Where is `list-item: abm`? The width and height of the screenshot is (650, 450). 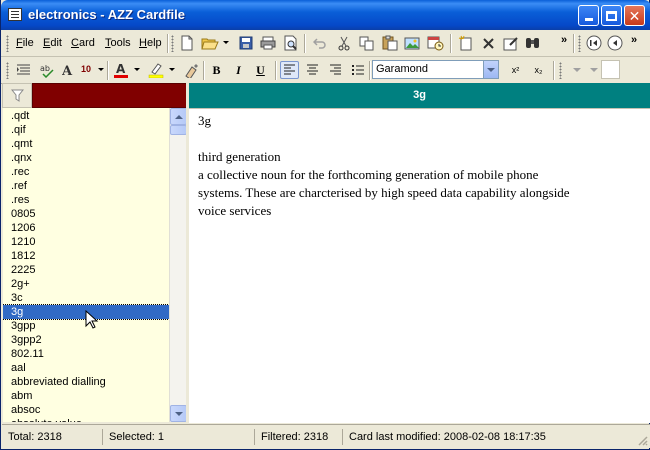
list-item: abm is located at coordinates (86, 396).